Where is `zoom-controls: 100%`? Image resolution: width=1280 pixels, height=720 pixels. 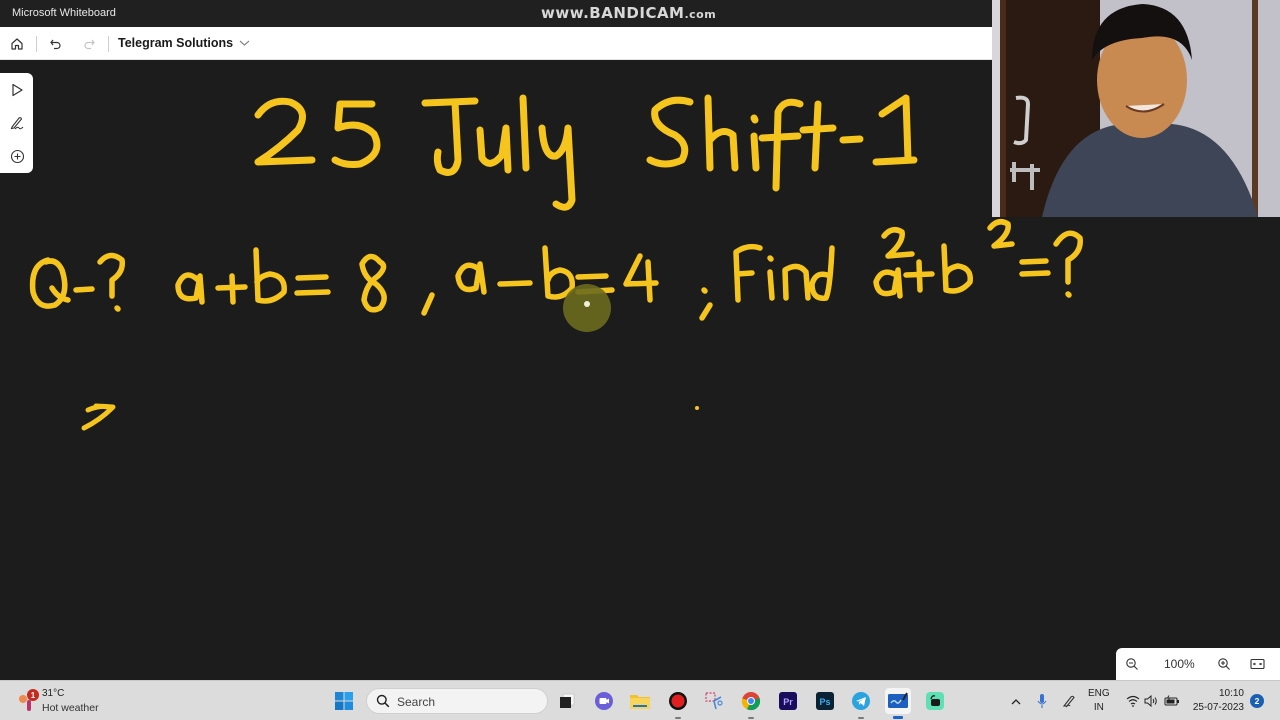
zoom-controls: 100% is located at coordinates (1198, 664).